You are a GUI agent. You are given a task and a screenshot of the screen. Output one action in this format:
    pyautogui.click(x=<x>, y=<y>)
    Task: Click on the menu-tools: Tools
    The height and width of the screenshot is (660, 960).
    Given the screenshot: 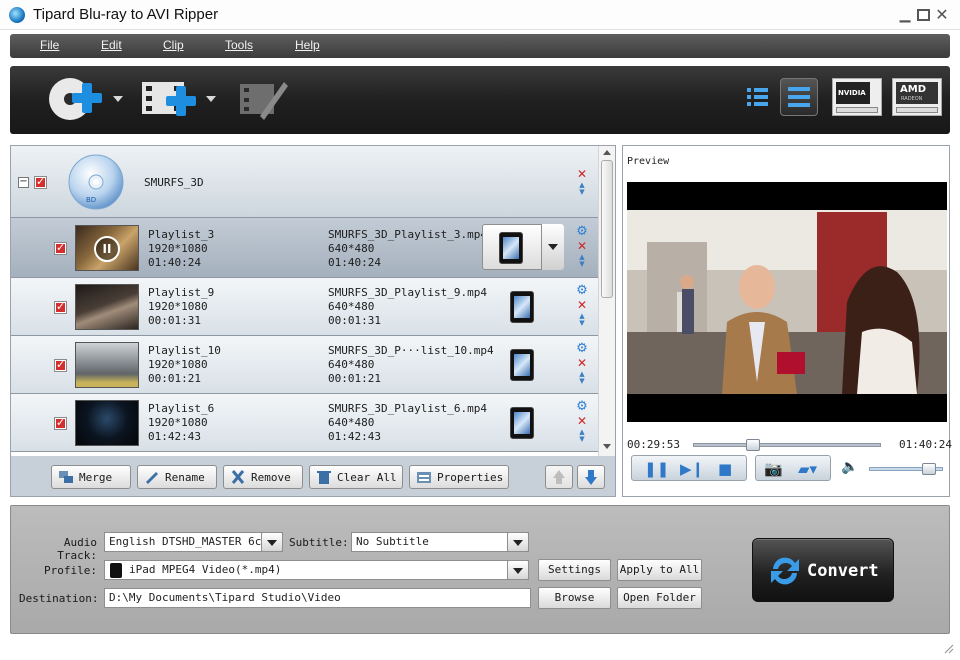 What is the action you would take?
    pyautogui.click(x=239, y=45)
    